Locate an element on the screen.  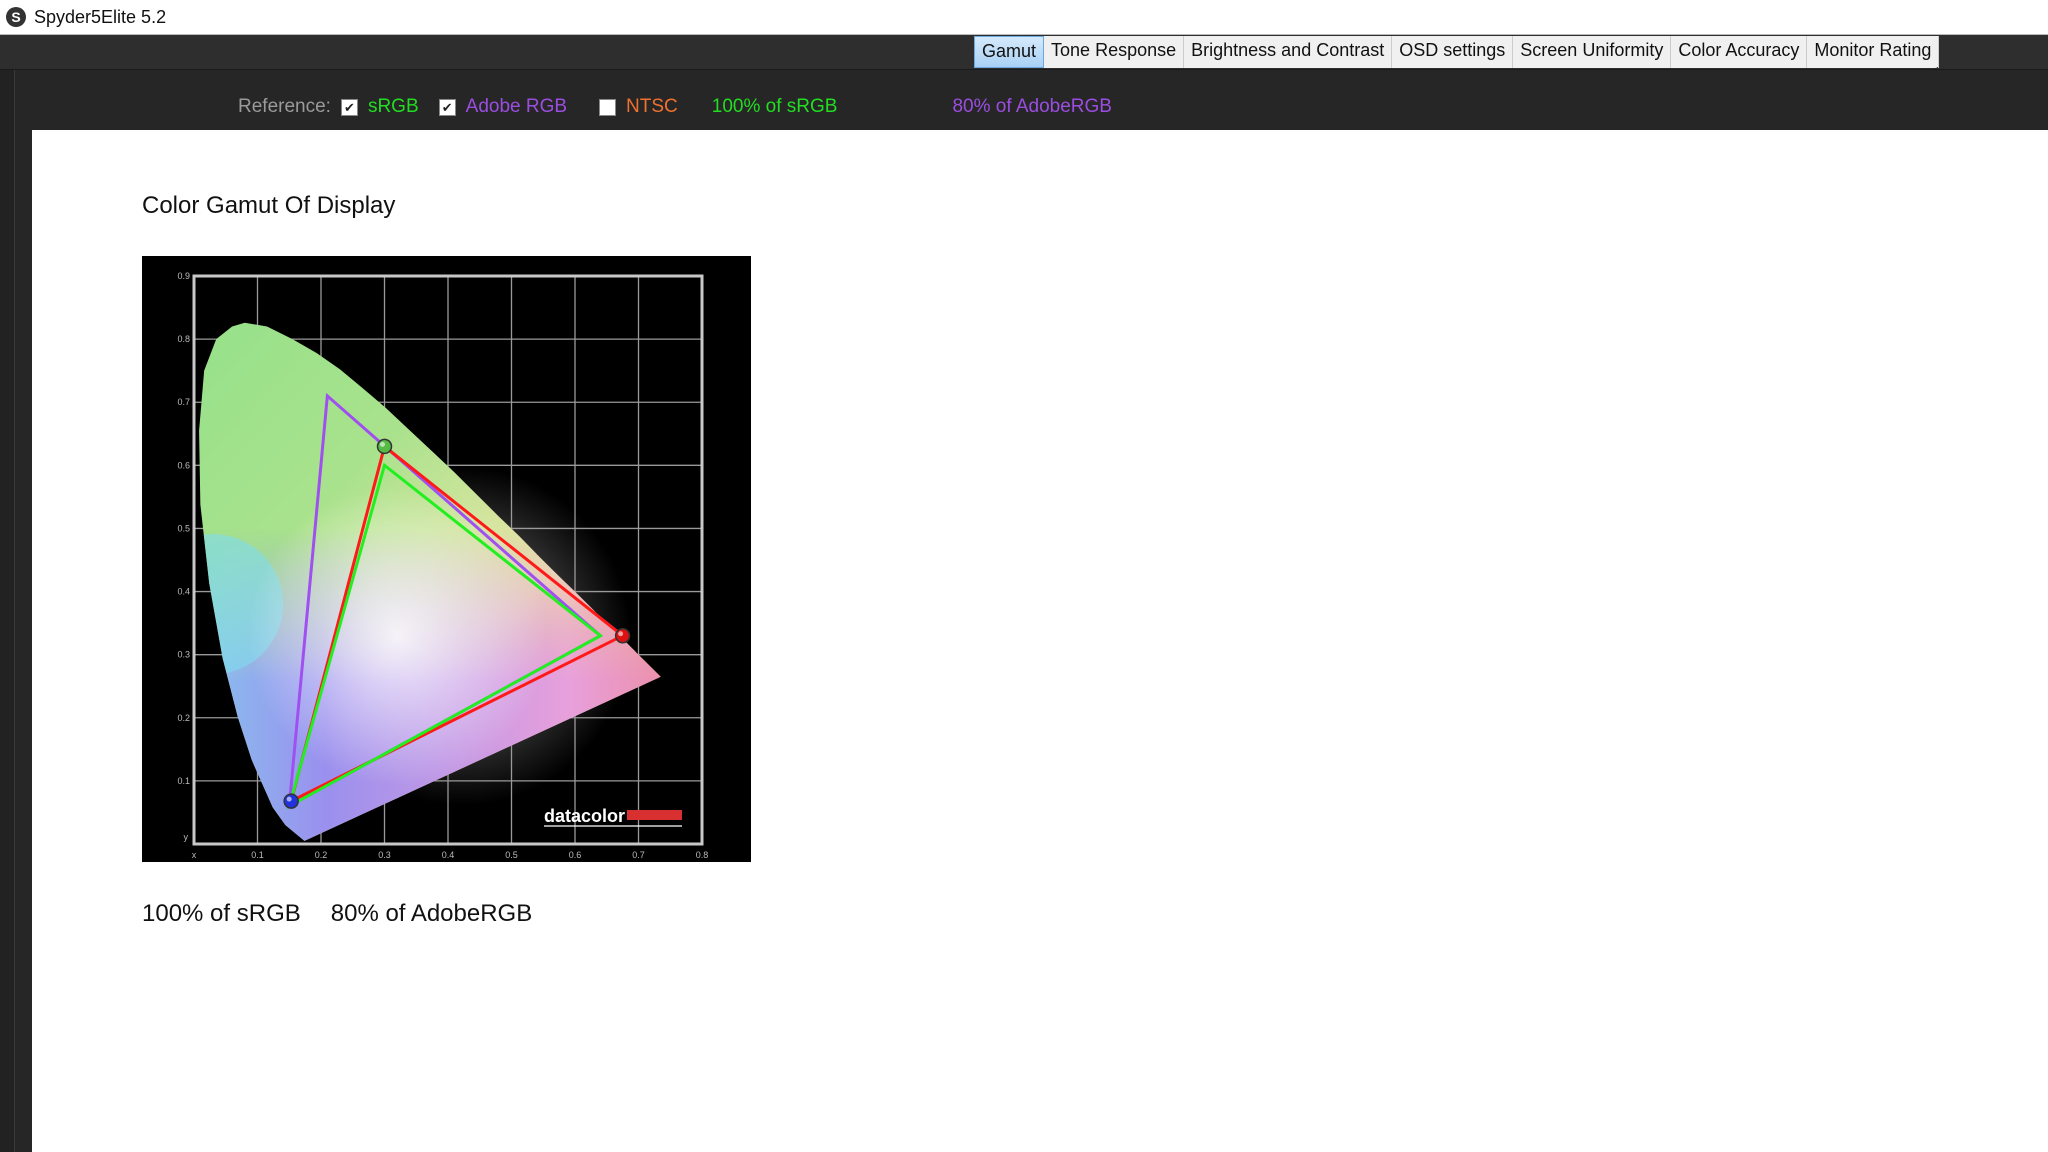
summary: 100% of sRGB 80% of AdobeRGB is located at coordinates (337, 914).